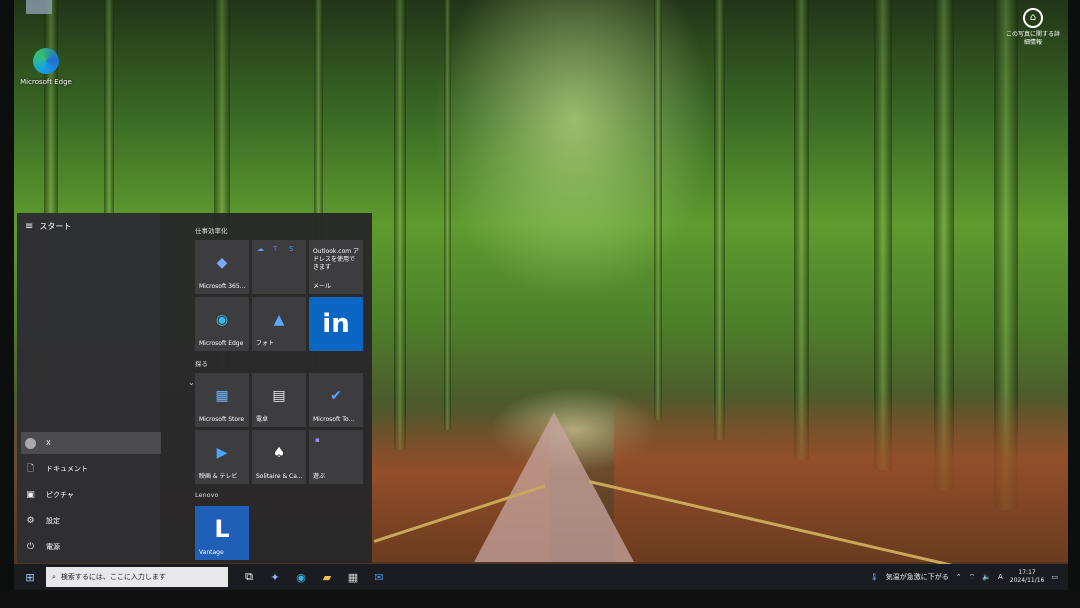 Image resolution: width=1080 pixels, height=608 pixels. I want to click on file-explorer-icon: ▰, so click(327, 577).